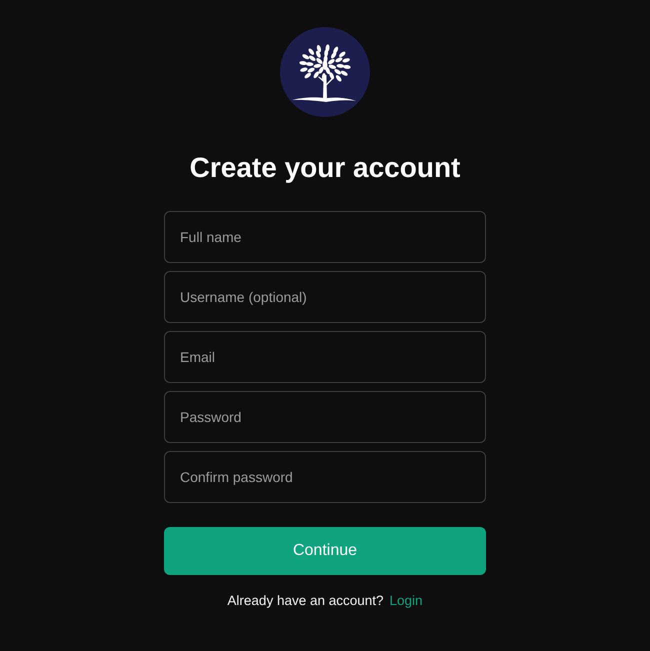  I want to click on account-prompt-text: Already have an account?, so click(305, 601).